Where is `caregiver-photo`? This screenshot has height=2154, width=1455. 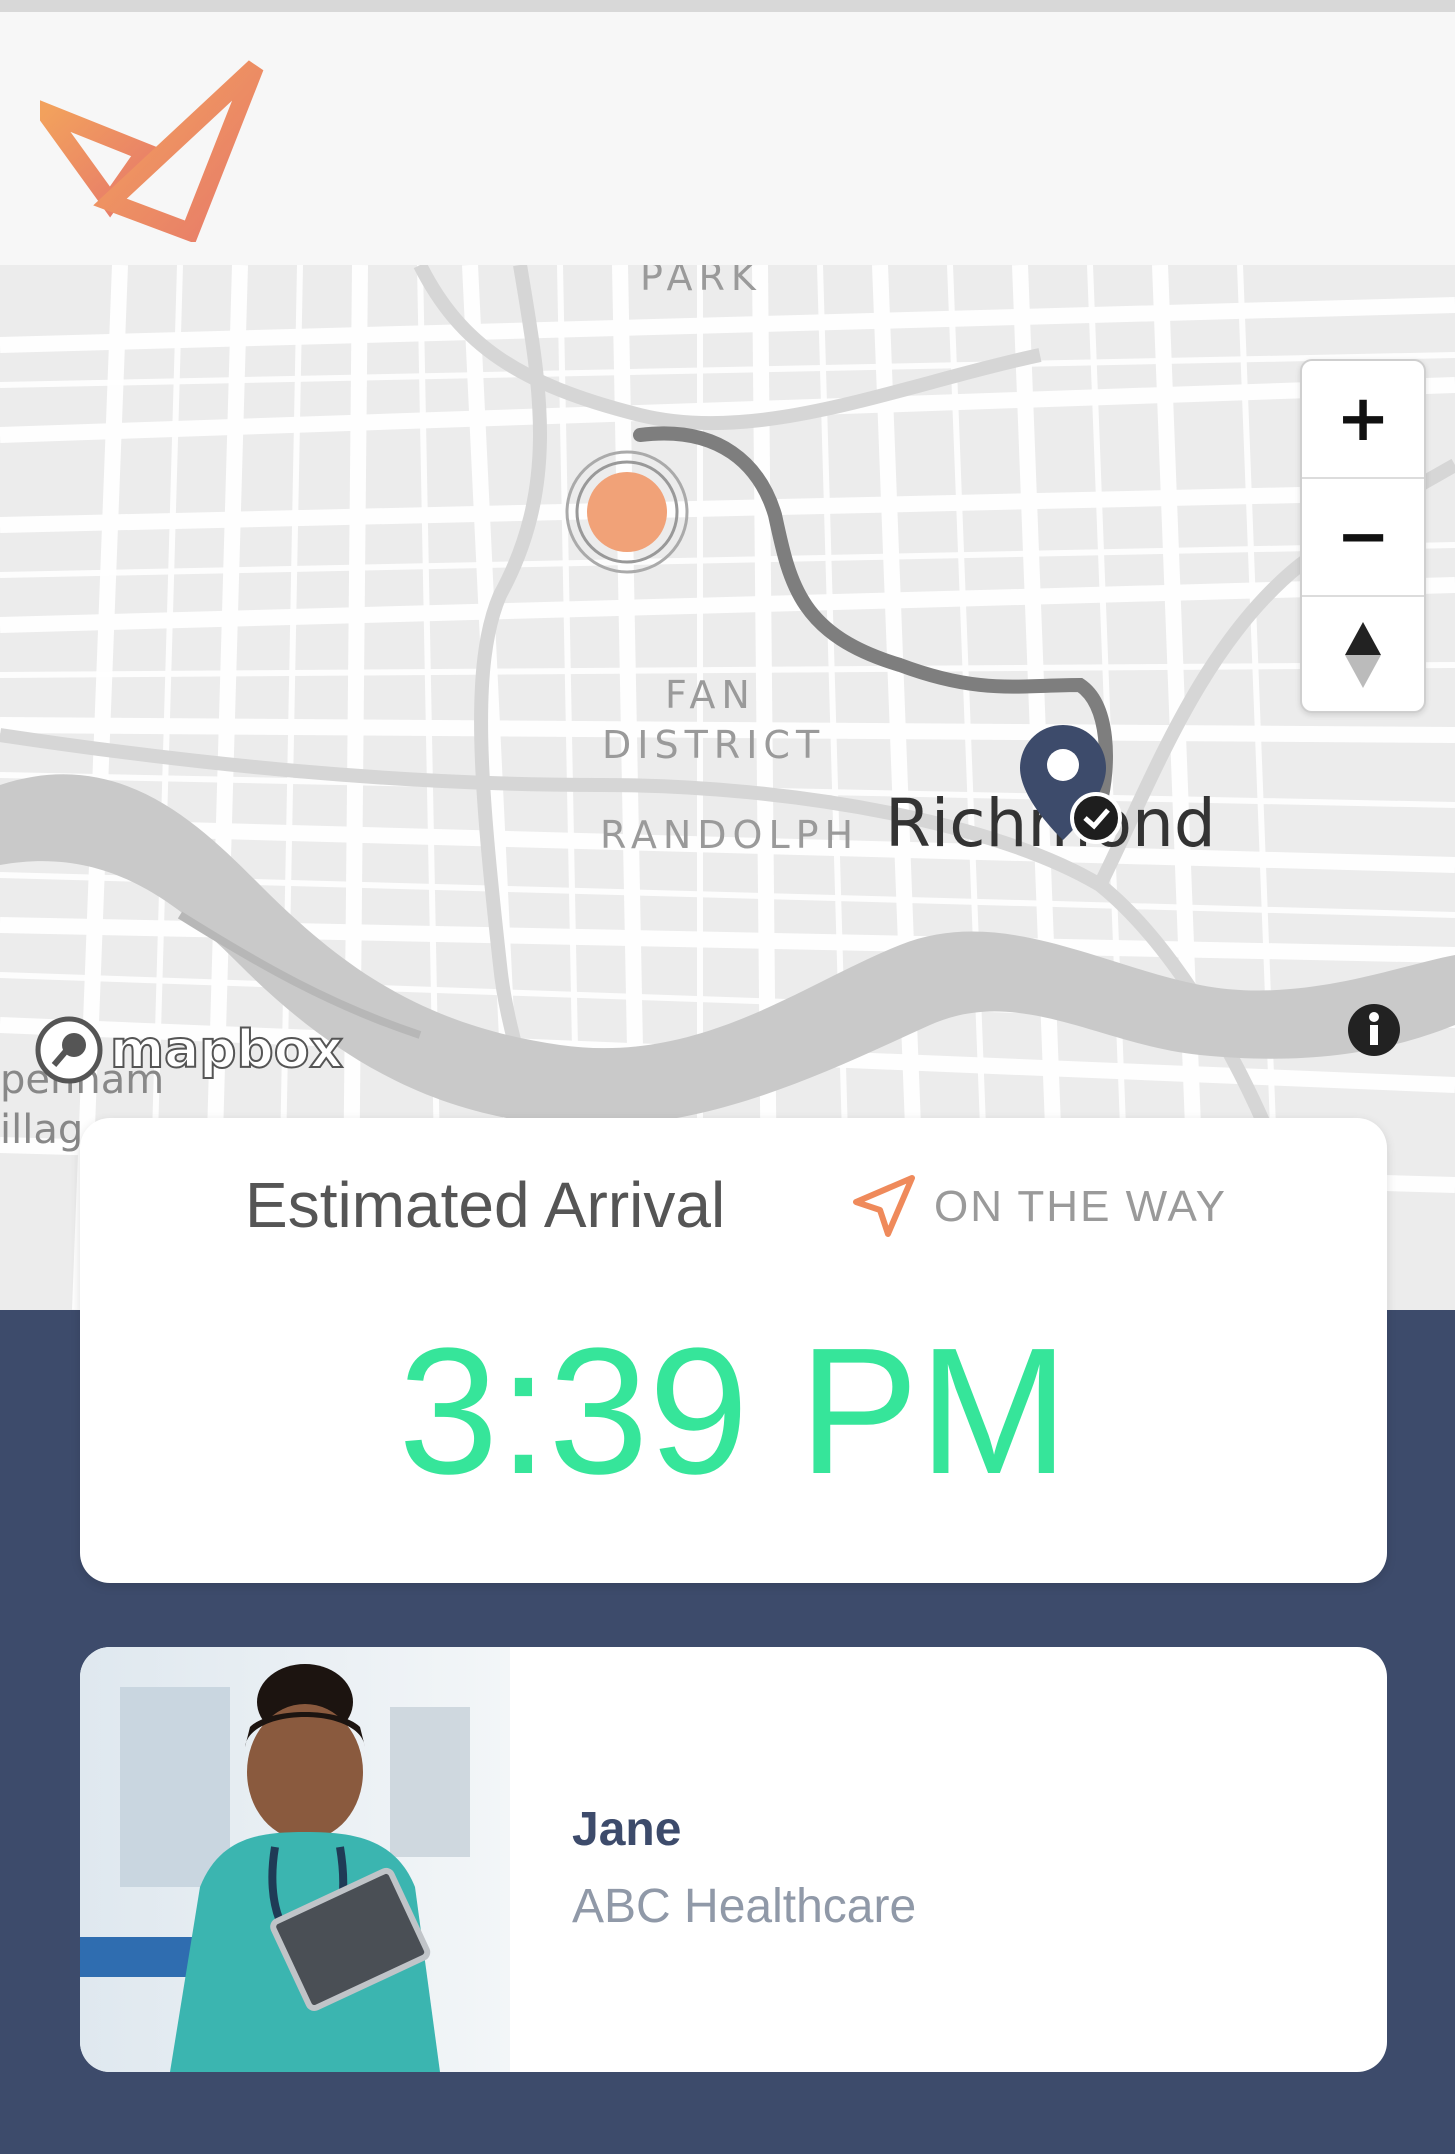
caregiver-photo is located at coordinates (295, 1859).